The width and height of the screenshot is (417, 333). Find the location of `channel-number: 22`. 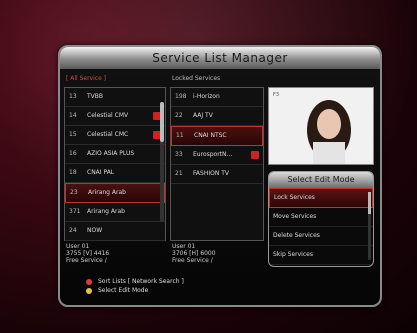

channel-number: 22 is located at coordinates (179, 115).